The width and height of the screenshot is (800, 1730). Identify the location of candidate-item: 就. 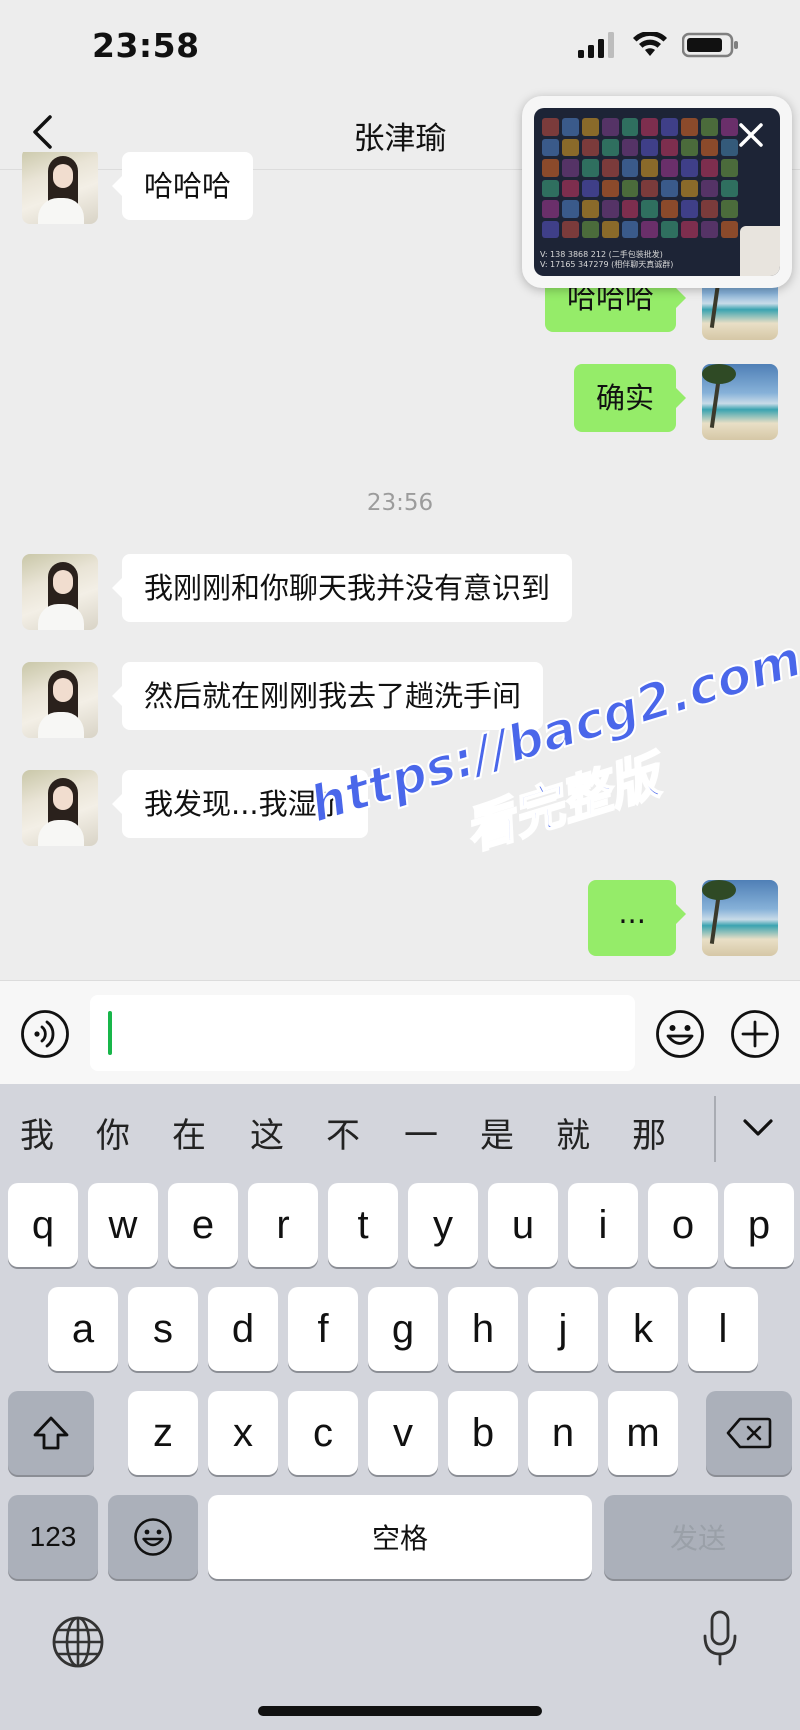
(573, 1132).